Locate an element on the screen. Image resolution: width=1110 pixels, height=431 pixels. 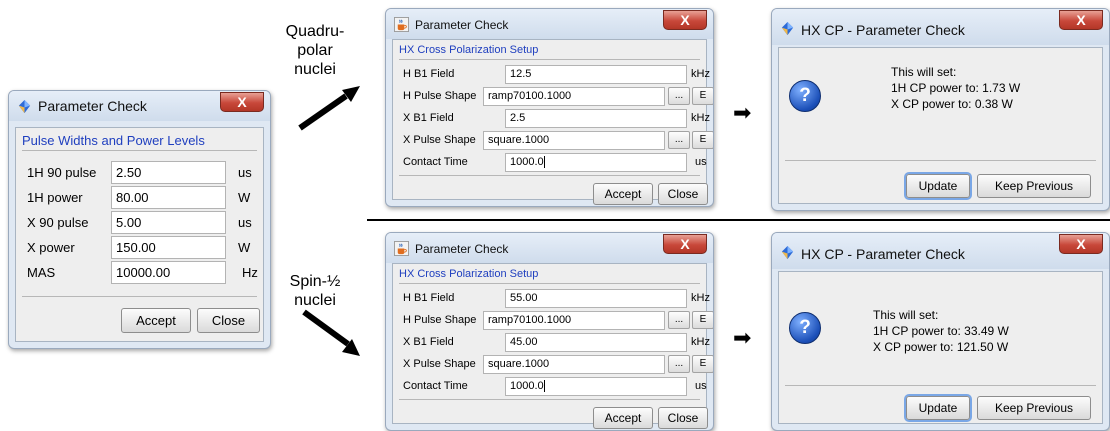
h-b1-field: 55.00 is located at coordinates (596, 298).